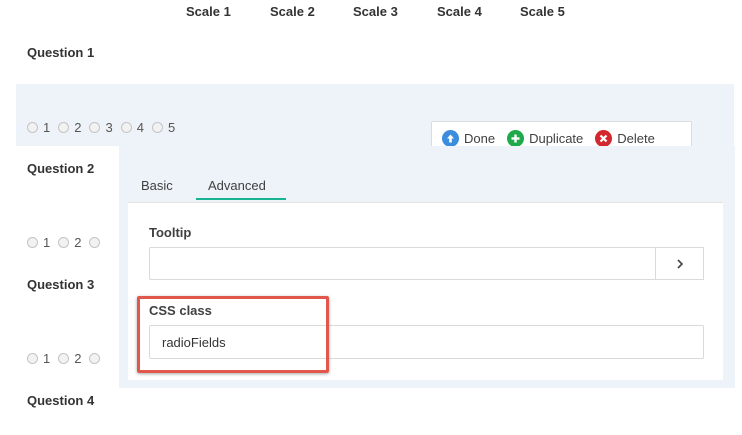  Describe the element at coordinates (60, 284) in the screenshot. I see `question-3-label: Question 3` at that location.